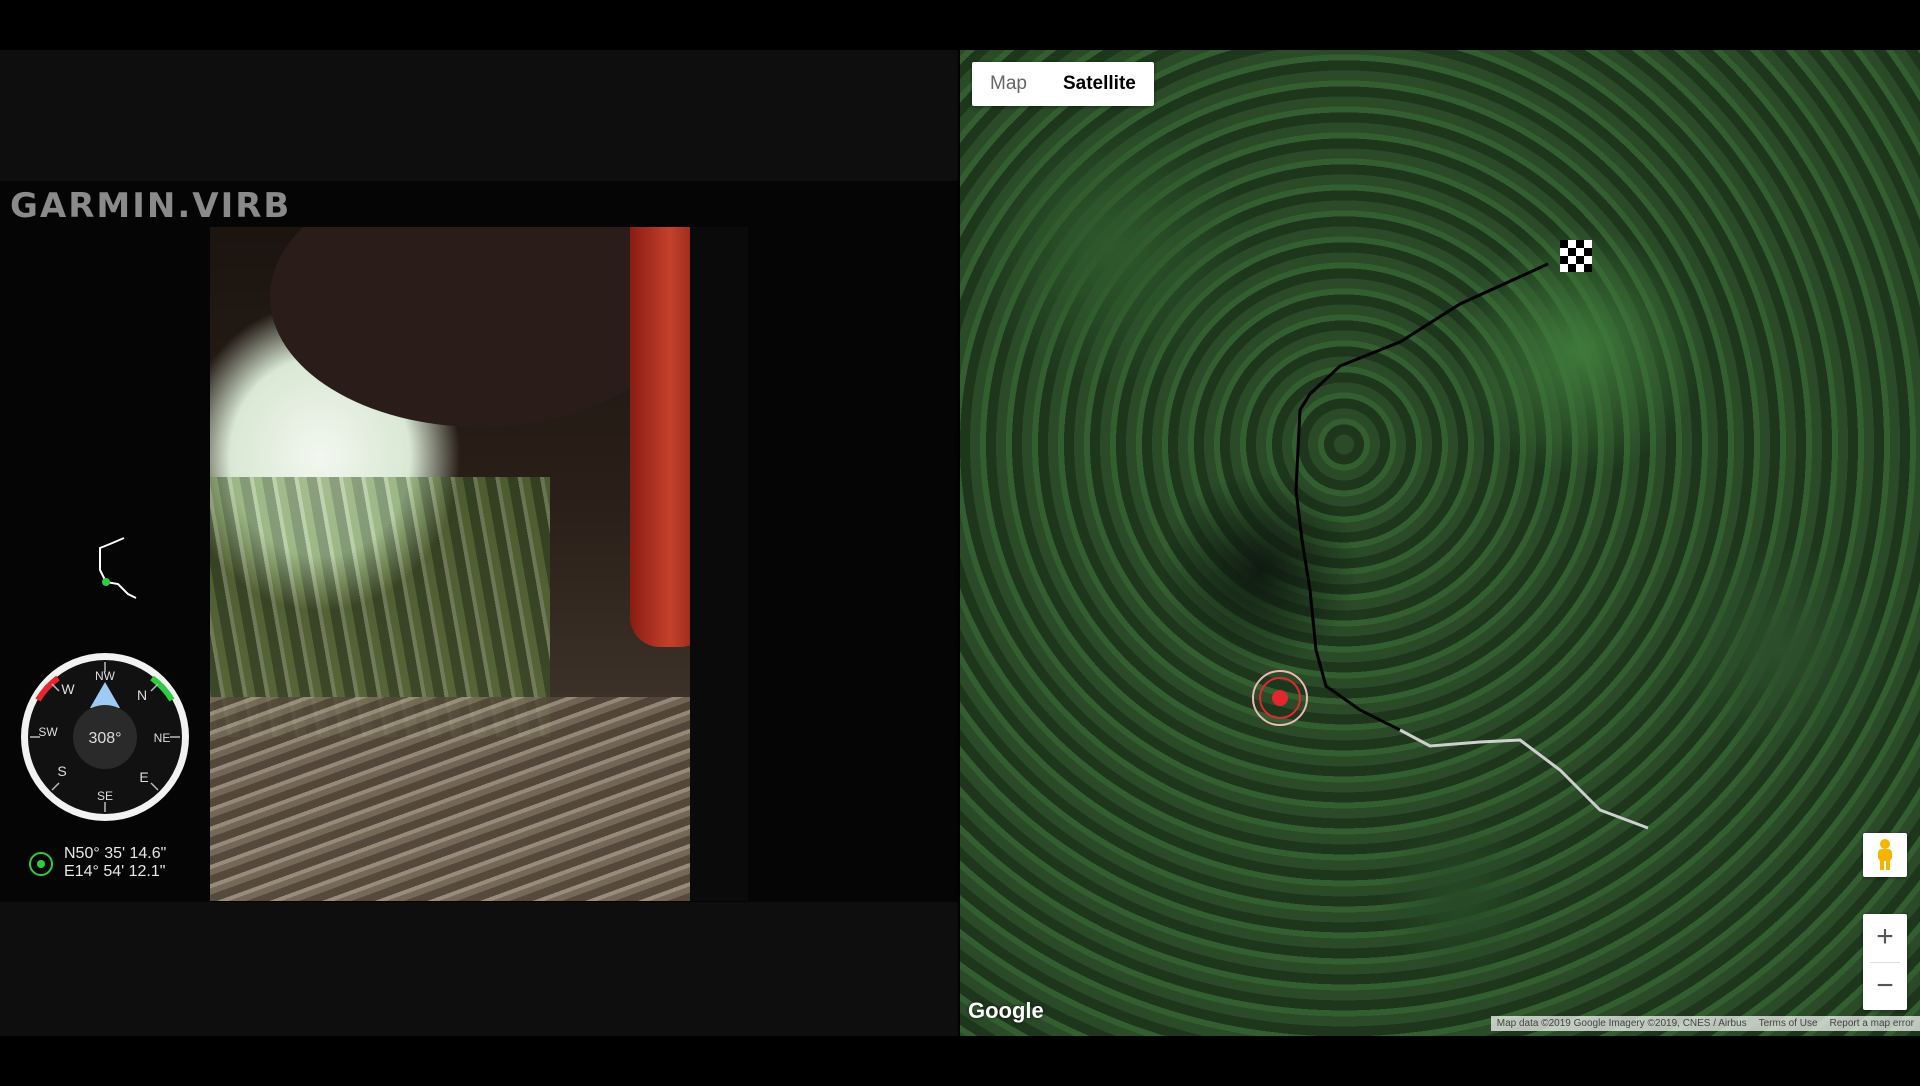  I want to click on route-track, so click(1471, 546).